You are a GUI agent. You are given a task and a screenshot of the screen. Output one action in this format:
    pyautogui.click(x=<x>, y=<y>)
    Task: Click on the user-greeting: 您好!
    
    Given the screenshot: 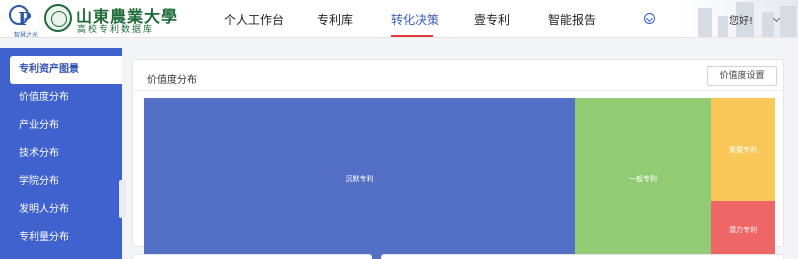 What is the action you would take?
    pyautogui.click(x=741, y=19)
    